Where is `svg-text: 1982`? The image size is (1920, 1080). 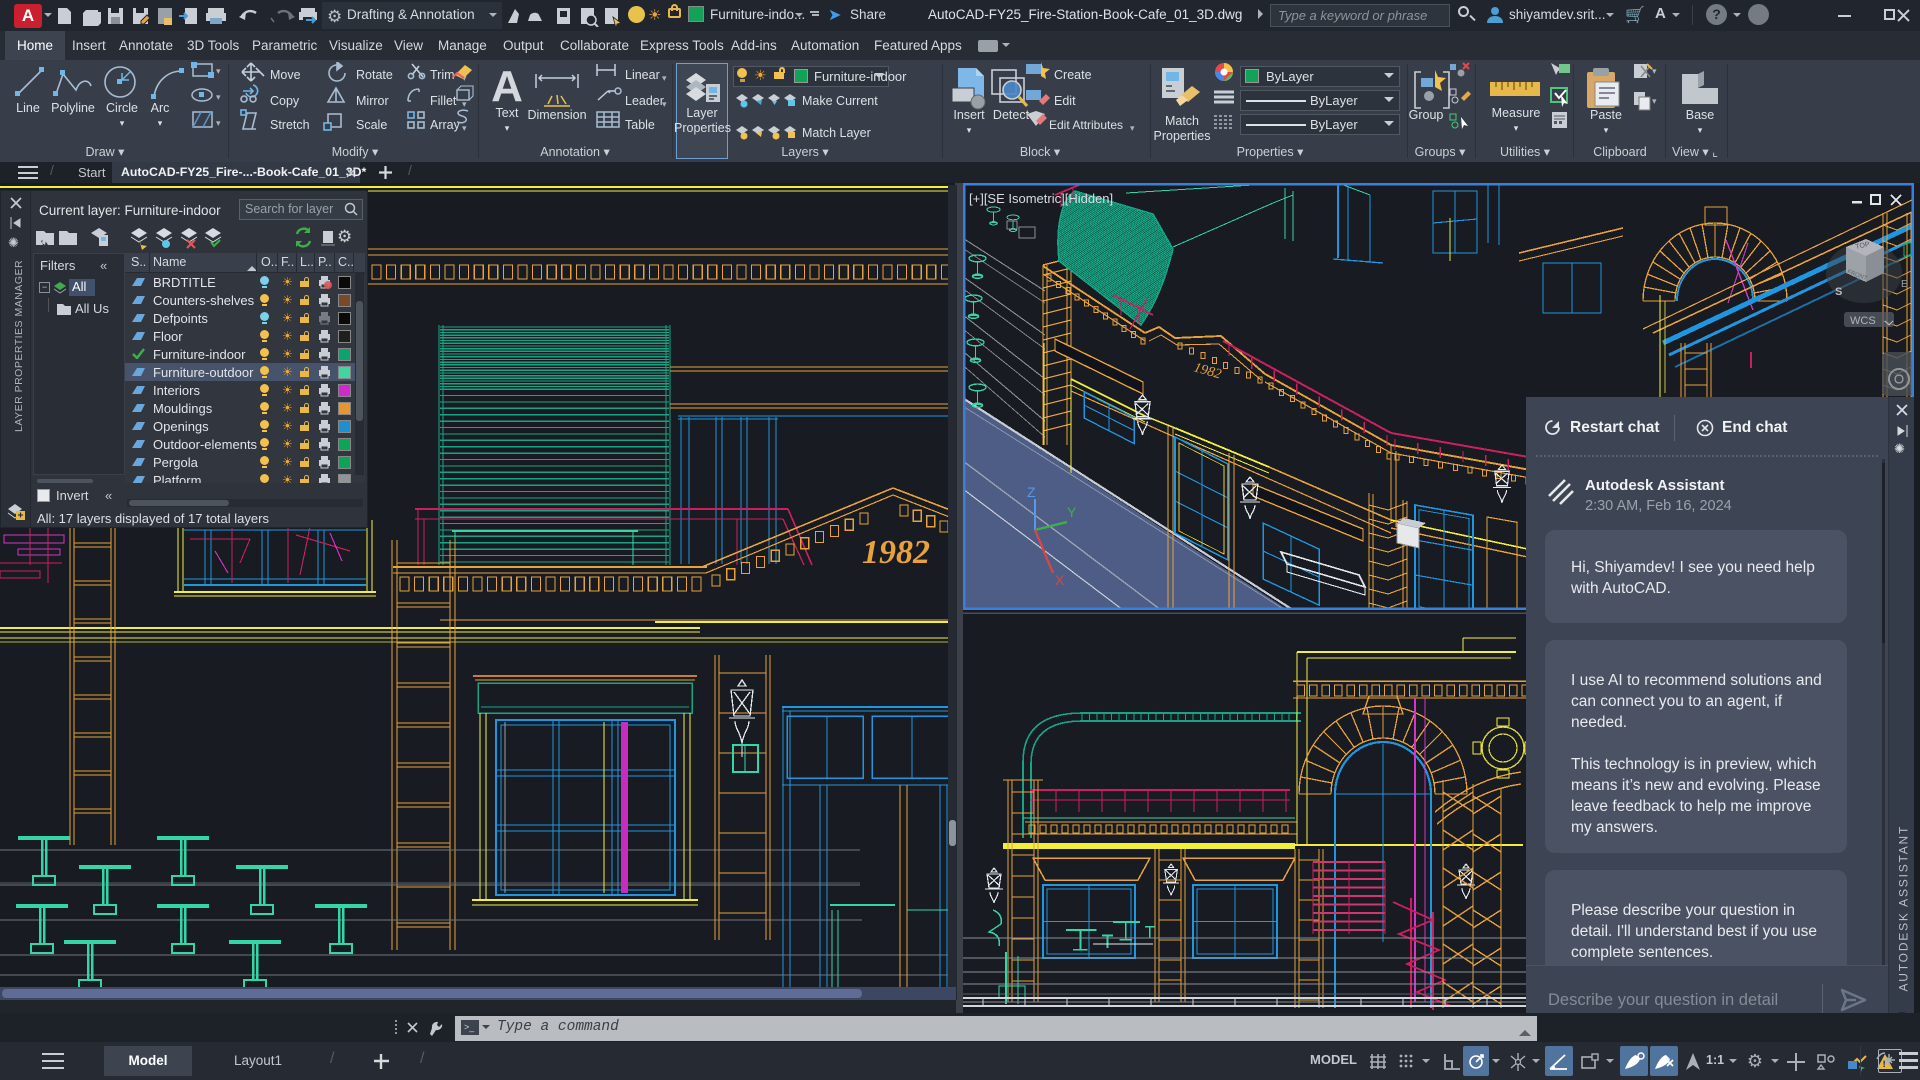
svg-text: 1982 is located at coordinates (896, 552).